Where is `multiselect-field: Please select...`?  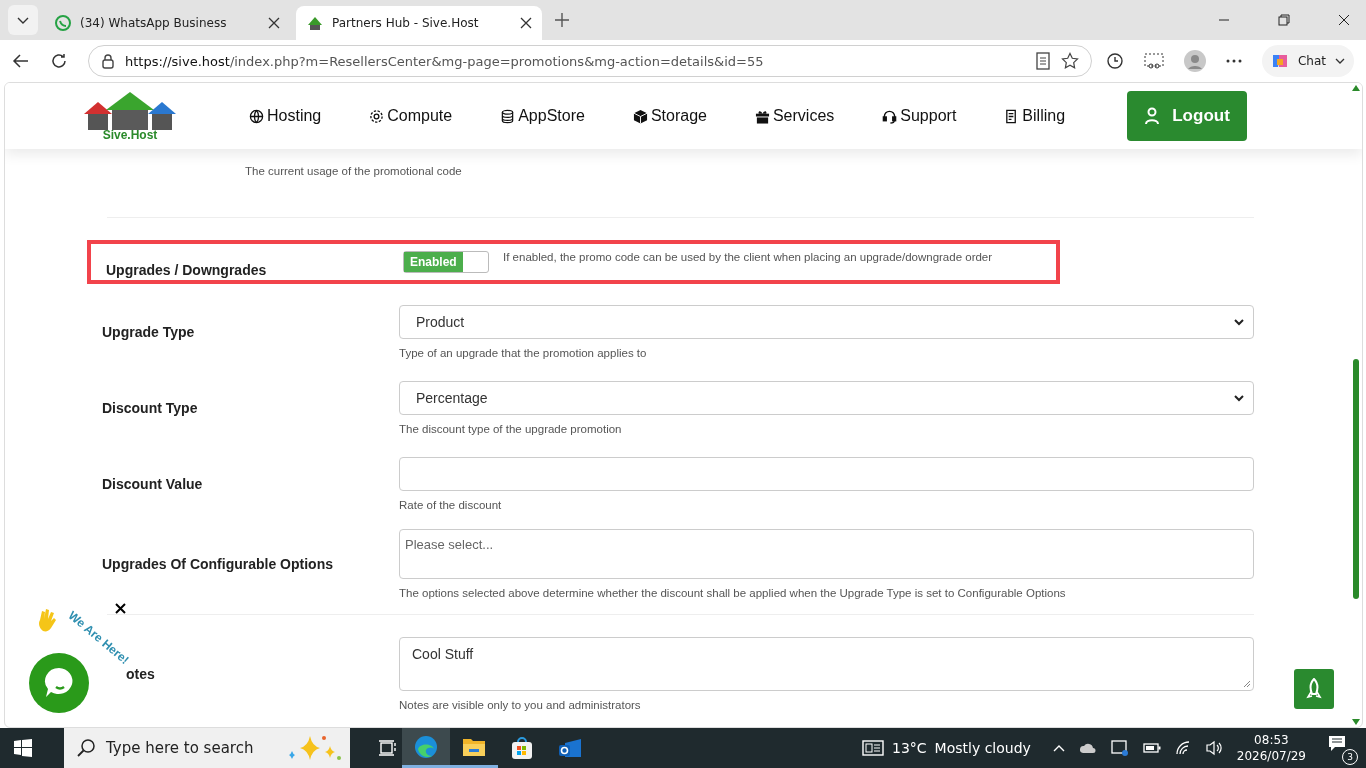
multiselect-field: Please select... is located at coordinates (826, 554).